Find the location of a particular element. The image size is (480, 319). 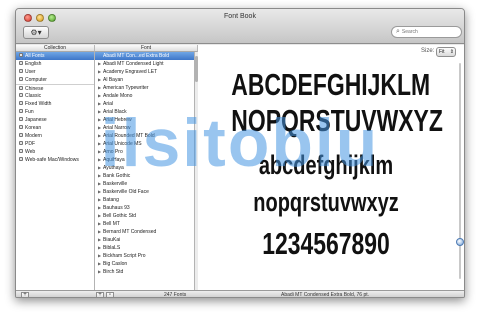

search-field: ⌕ is located at coordinates (426, 32).